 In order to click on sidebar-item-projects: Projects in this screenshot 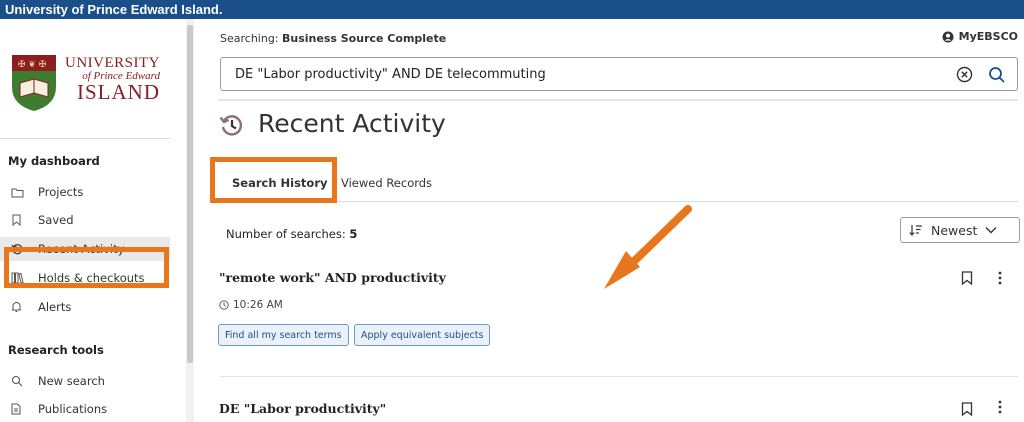, I will do `click(85, 192)`.